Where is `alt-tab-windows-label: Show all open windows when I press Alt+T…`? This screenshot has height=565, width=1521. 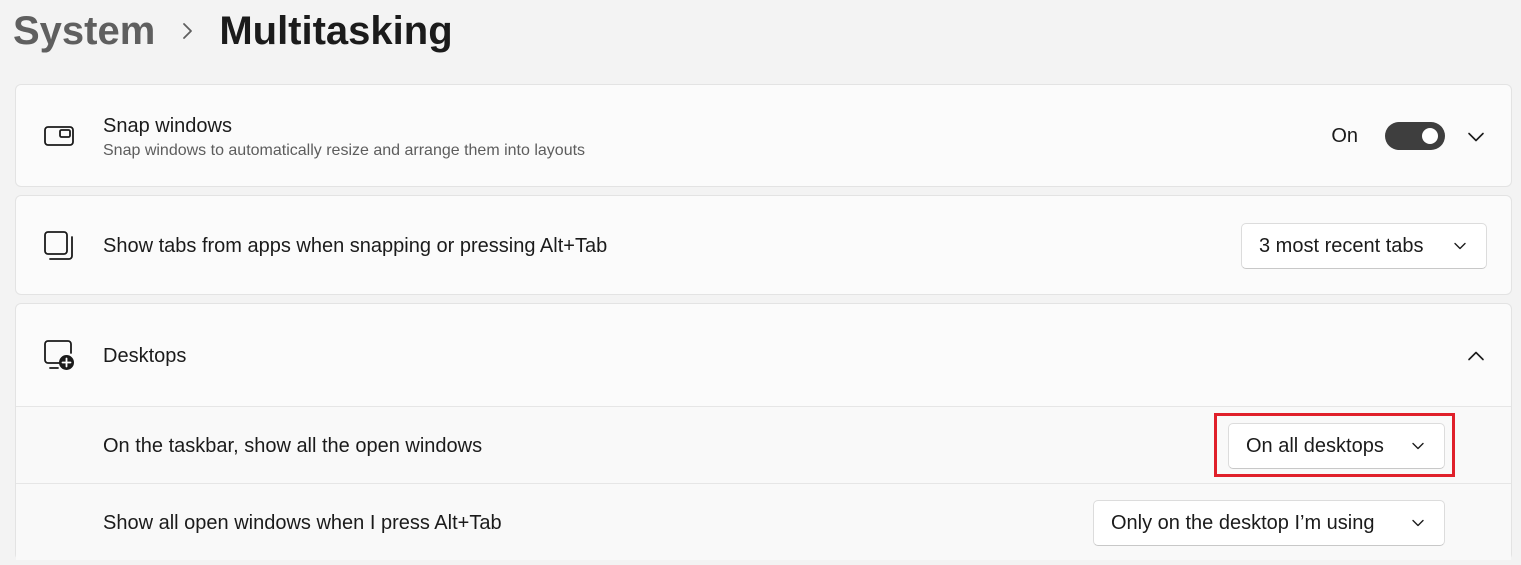 alt-tab-windows-label: Show all open windows when I press Alt+T… is located at coordinates (302, 523).